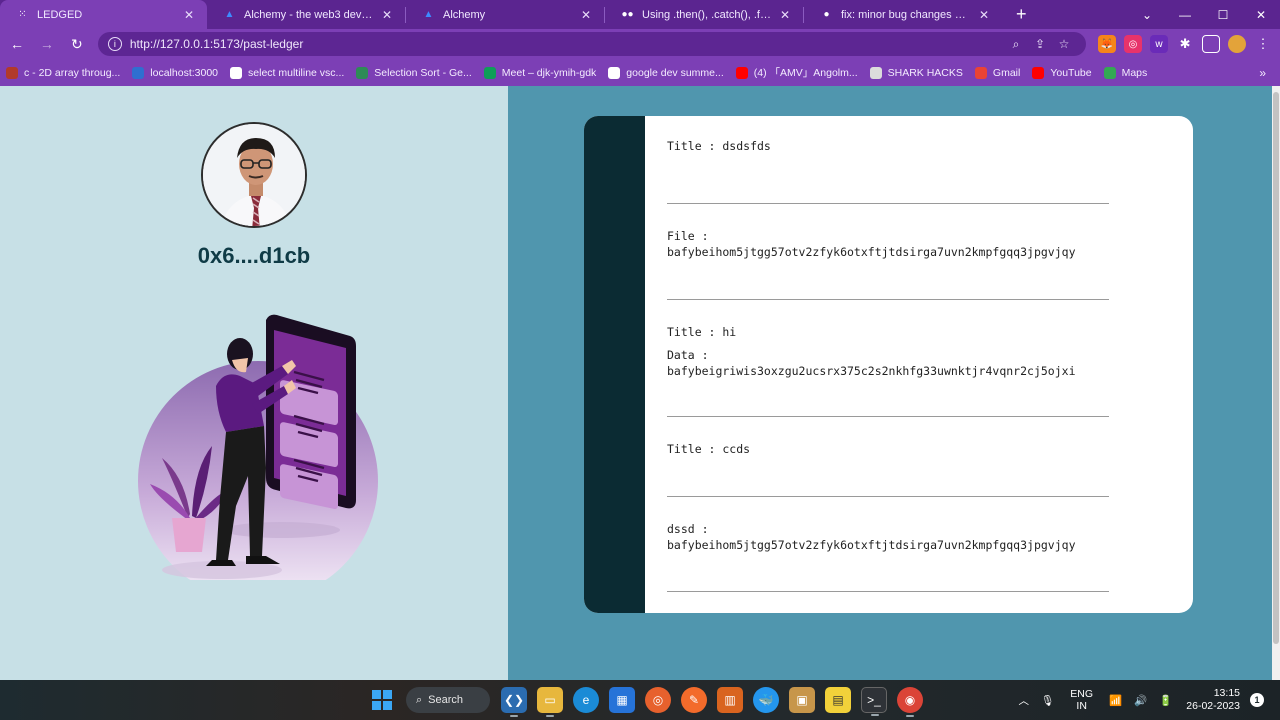  I want to click on package-icon: ▣, so click(802, 700).